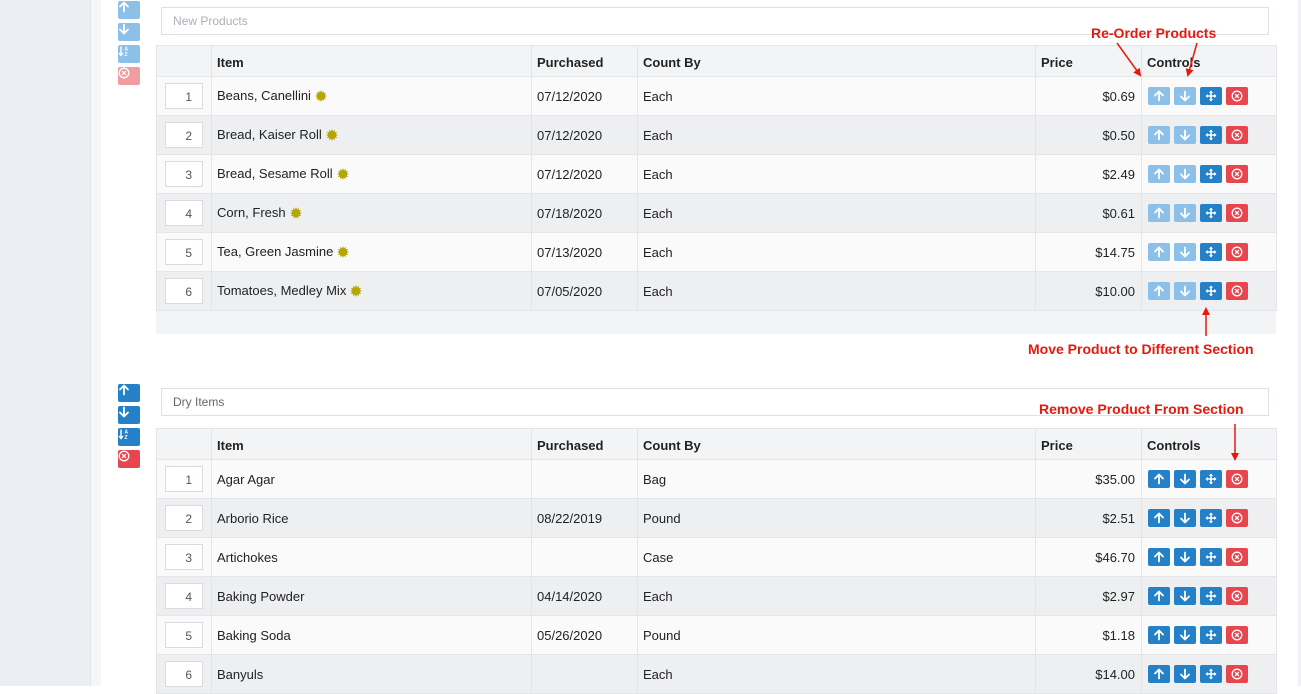  What do you see at coordinates (264, 95) in the screenshot?
I see `item-name: Beans, Canellini` at bounding box center [264, 95].